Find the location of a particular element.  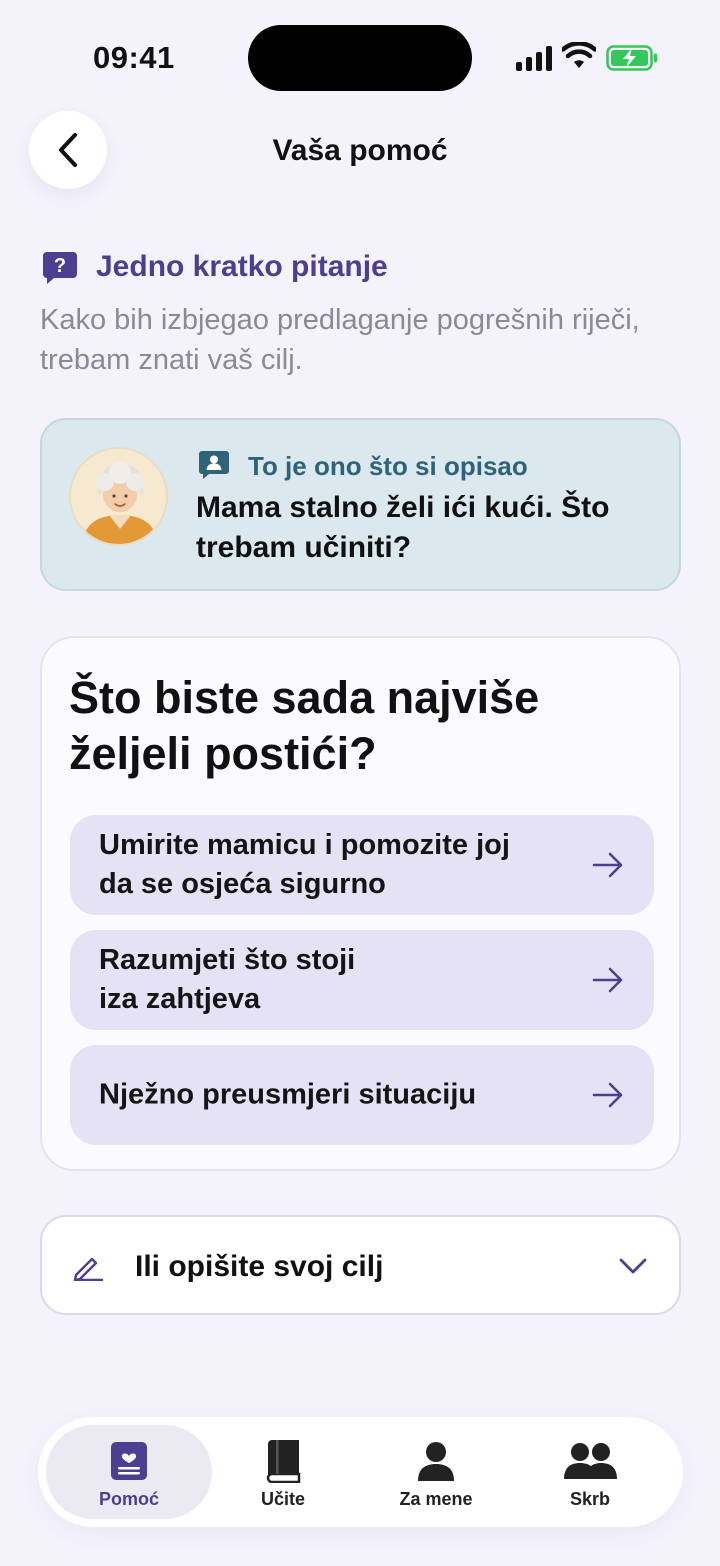

help-card-icon is located at coordinates (129, 1461).